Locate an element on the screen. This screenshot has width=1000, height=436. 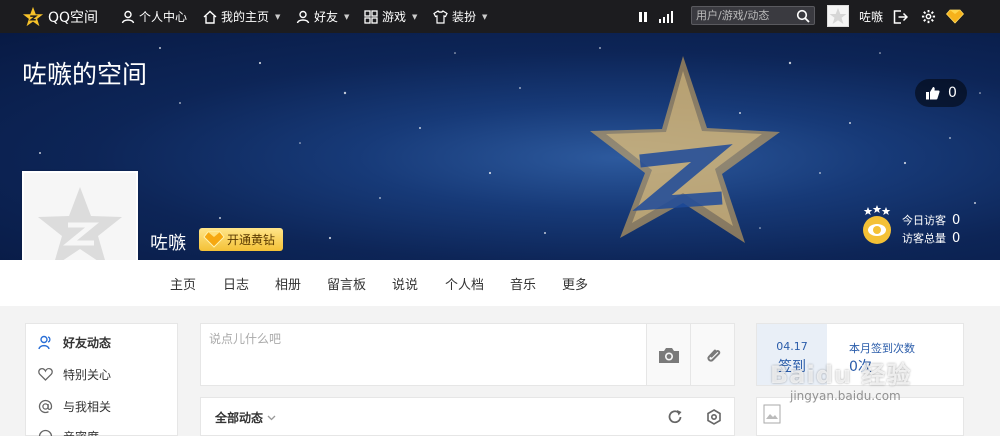
attach-link-button is located at coordinates (712, 354).